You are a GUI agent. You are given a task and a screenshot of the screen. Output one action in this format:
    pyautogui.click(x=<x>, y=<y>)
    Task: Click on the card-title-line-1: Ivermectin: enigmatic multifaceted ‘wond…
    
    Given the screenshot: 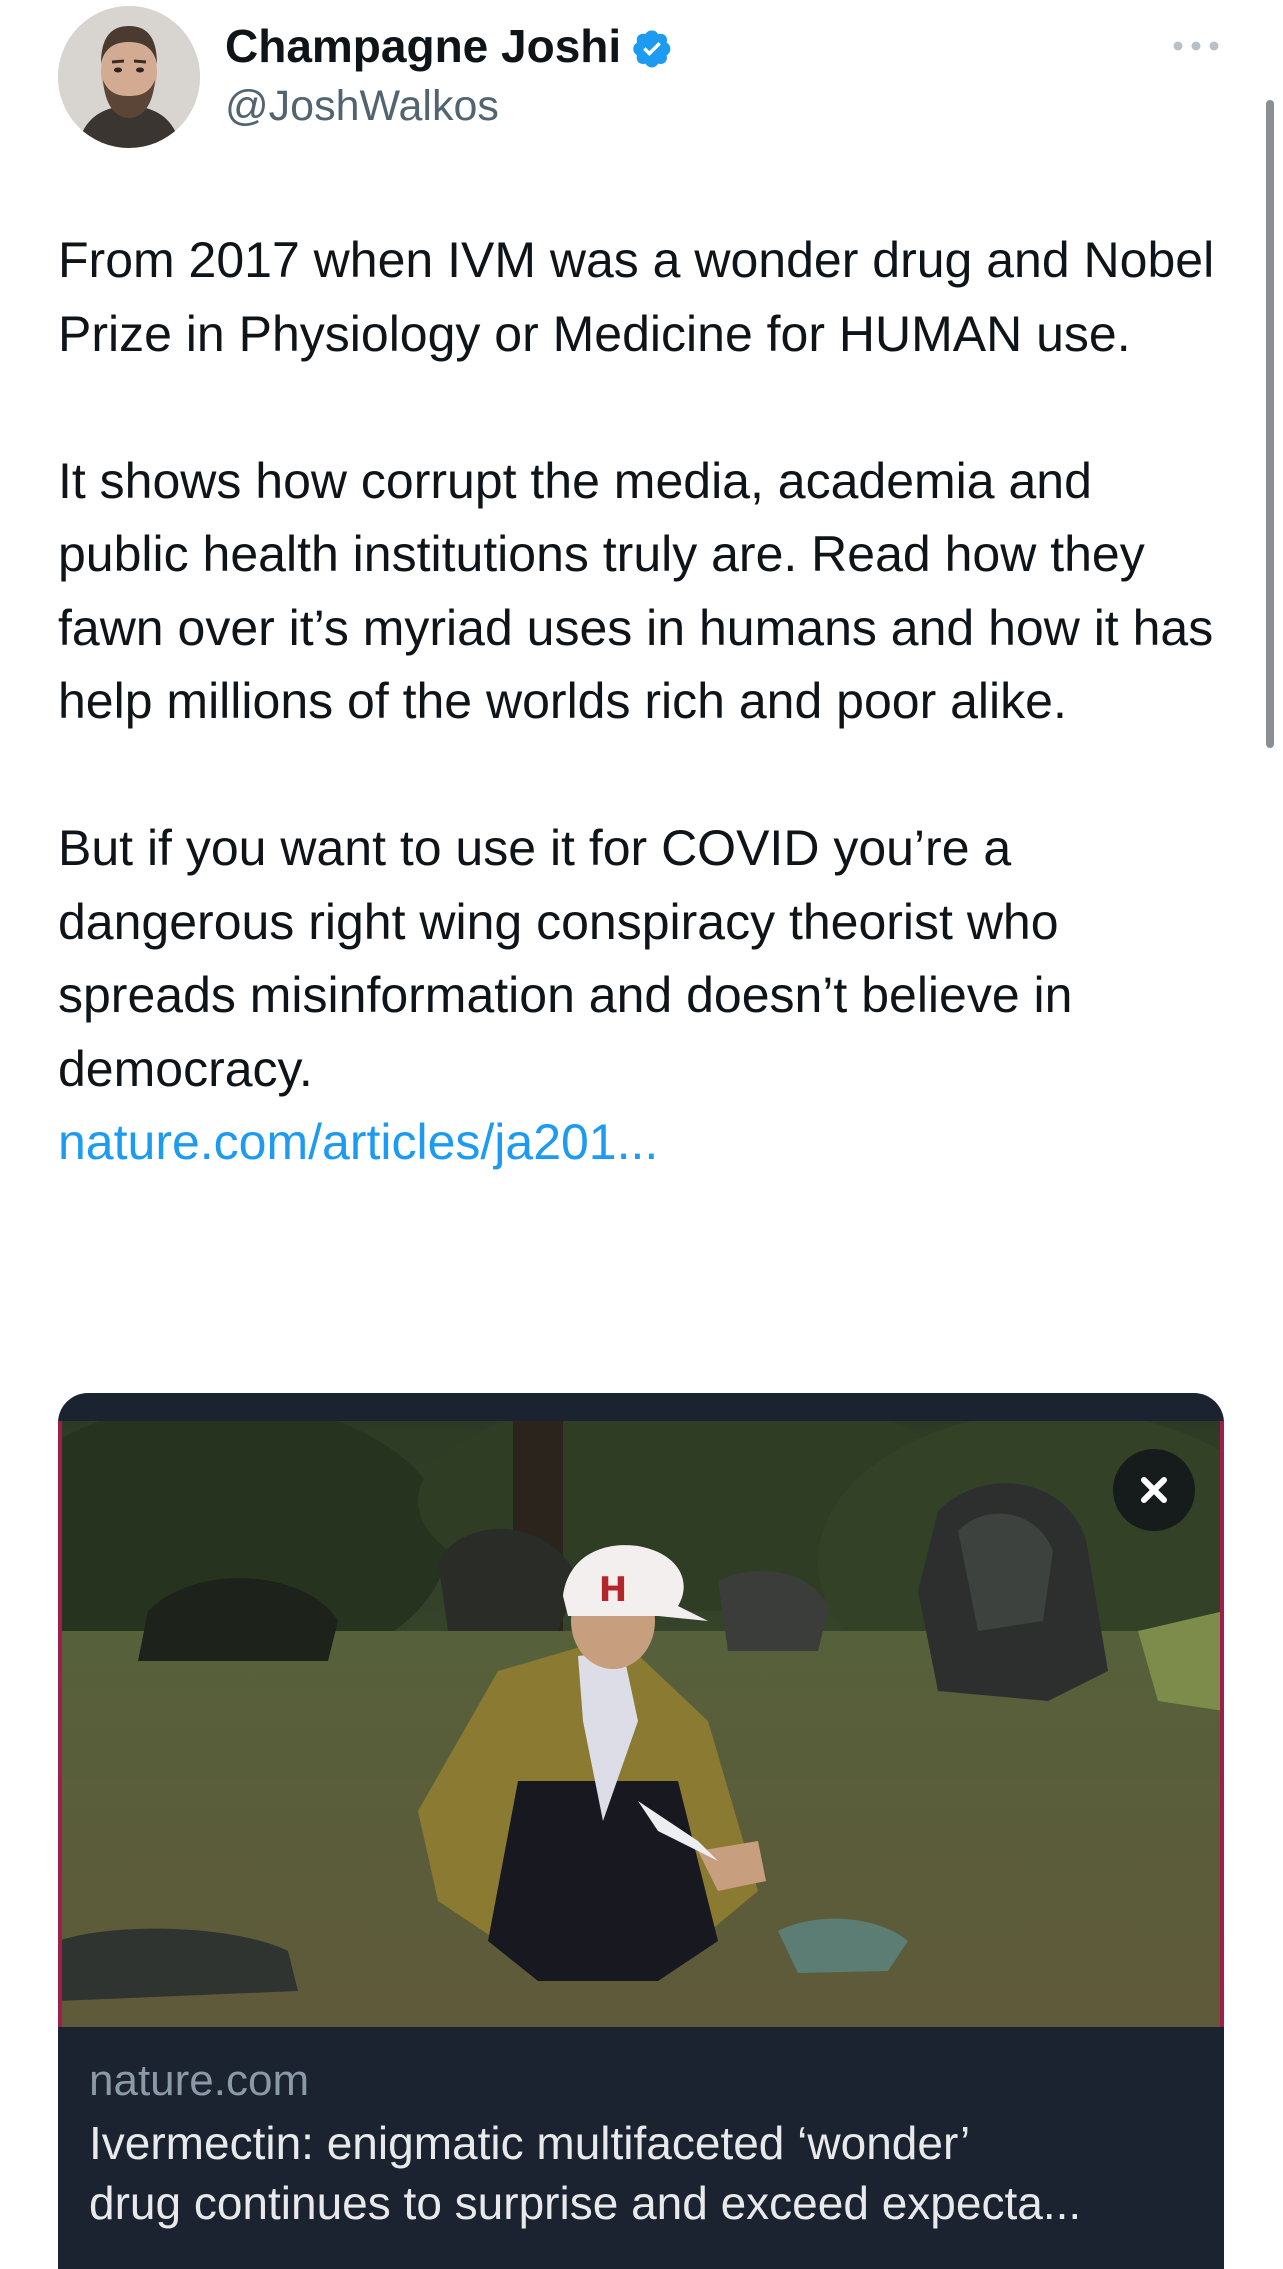 What is the action you would take?
    pyautogui.click(x=530, y=2143)
    